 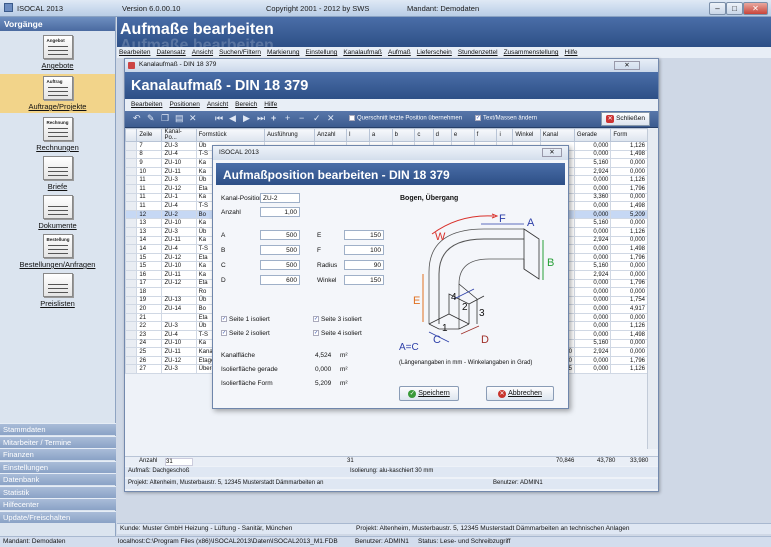 What do you see at coordinates (505, 135) in the screenshot?
I see `column-header: i` at bounding box center [505, 135].